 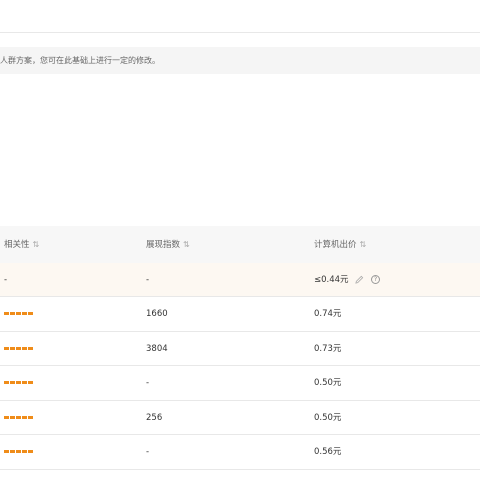 I want to click on table-row: 1660 0.74元, so click(x=240, y=314).